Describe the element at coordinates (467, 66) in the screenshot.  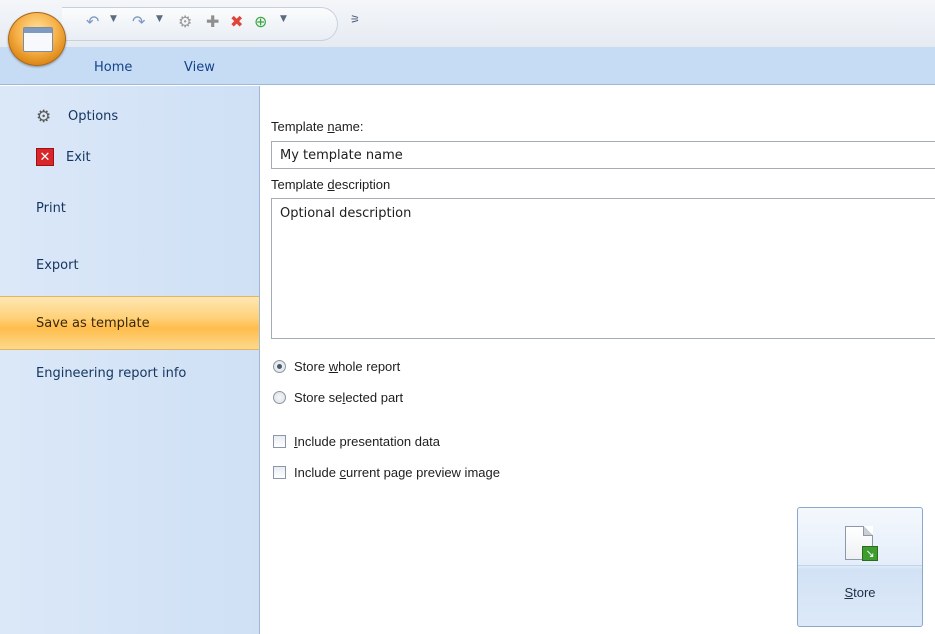
I see `ribbon-tab-strip: Home View` at that location.